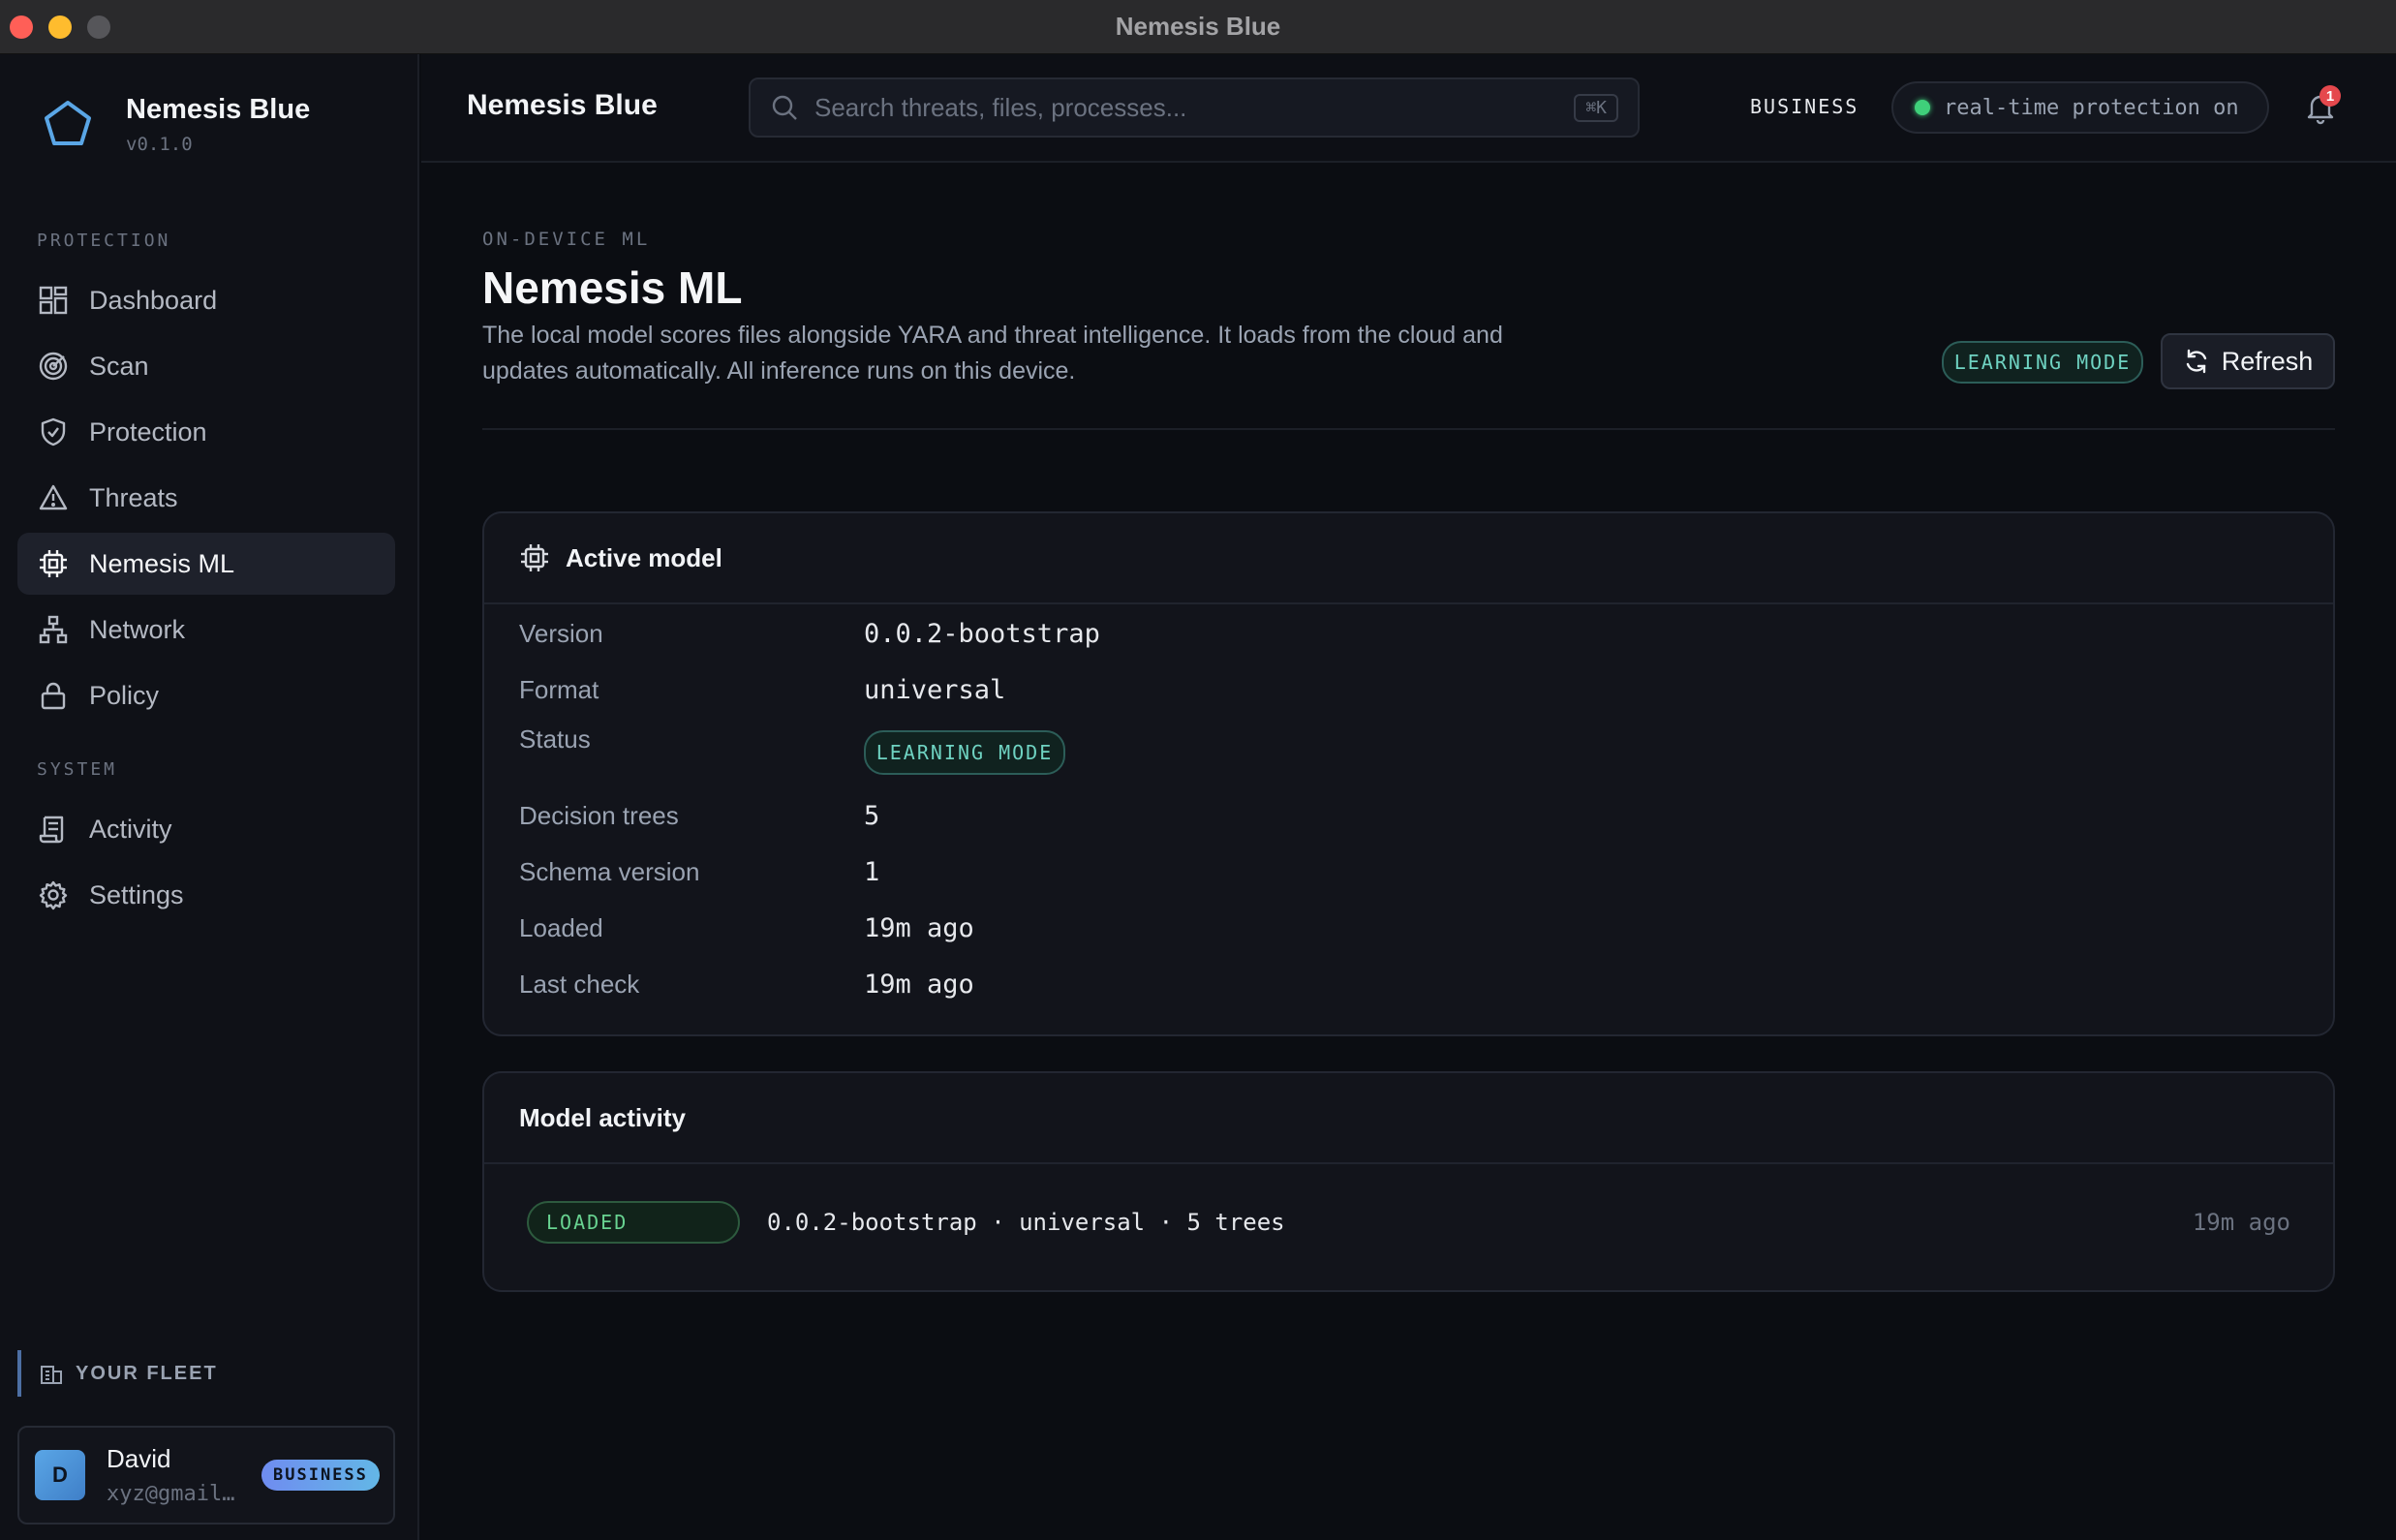 The height and width of the screenshot is (1540, 2396). Describe the element at coordinates (206, 630) in the screenshot. I see `sidebar-item-network: Network` at that location.